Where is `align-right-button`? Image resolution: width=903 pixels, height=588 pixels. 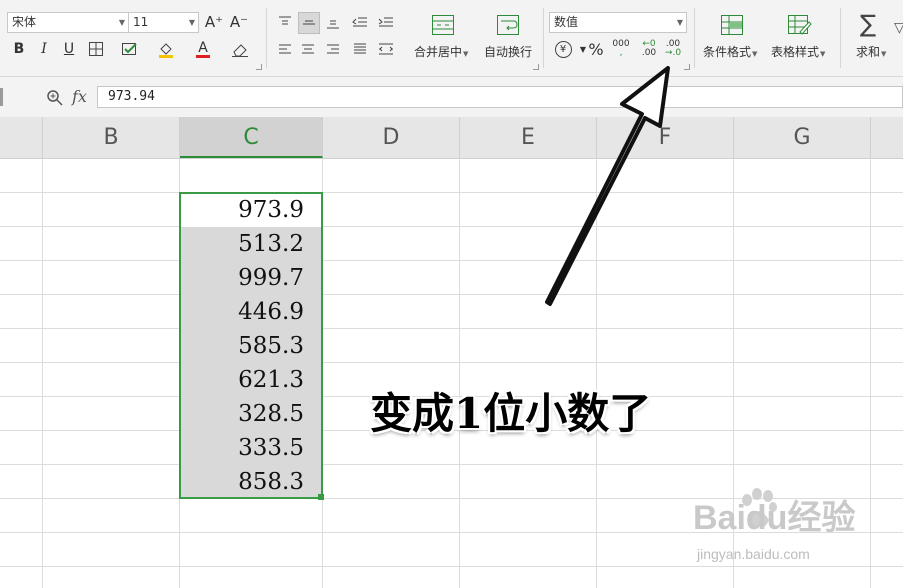 align-right-button is located at coordinates (333, 49).